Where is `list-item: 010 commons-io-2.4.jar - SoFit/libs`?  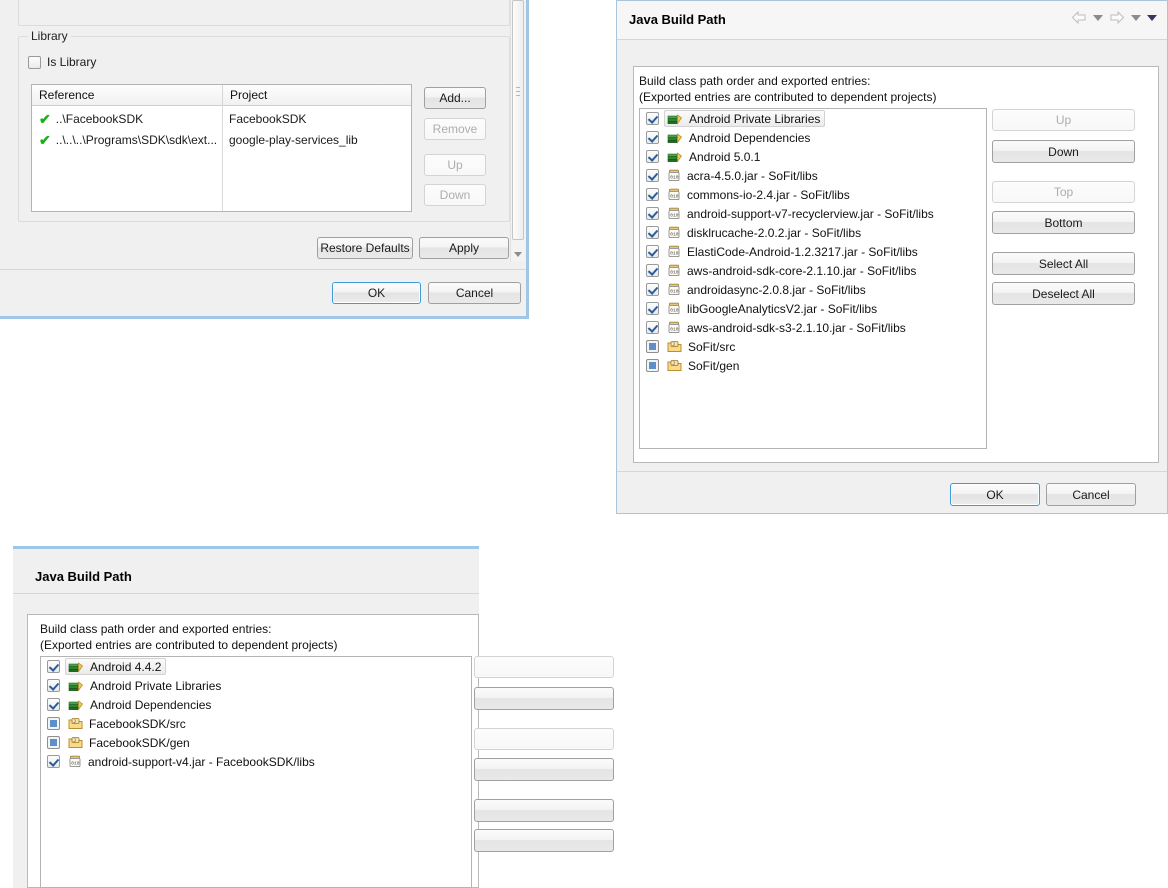
list-item: 010 commons-io-2.4.jar - SoFit/libs is located at coordinates (813, 194).